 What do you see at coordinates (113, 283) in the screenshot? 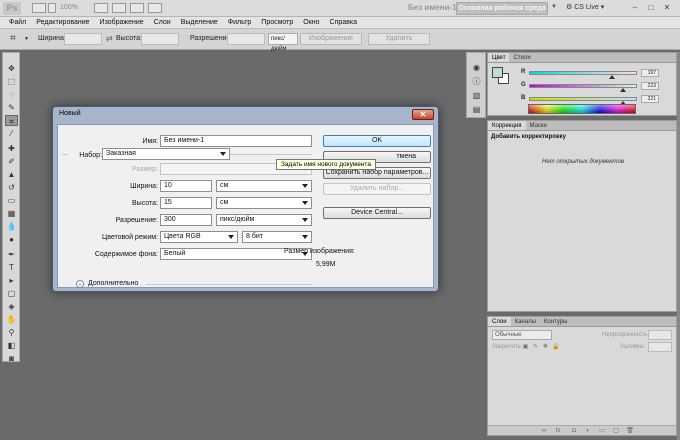
I see `advanced-label: Дополнительно` at bounding box center [113, 283].